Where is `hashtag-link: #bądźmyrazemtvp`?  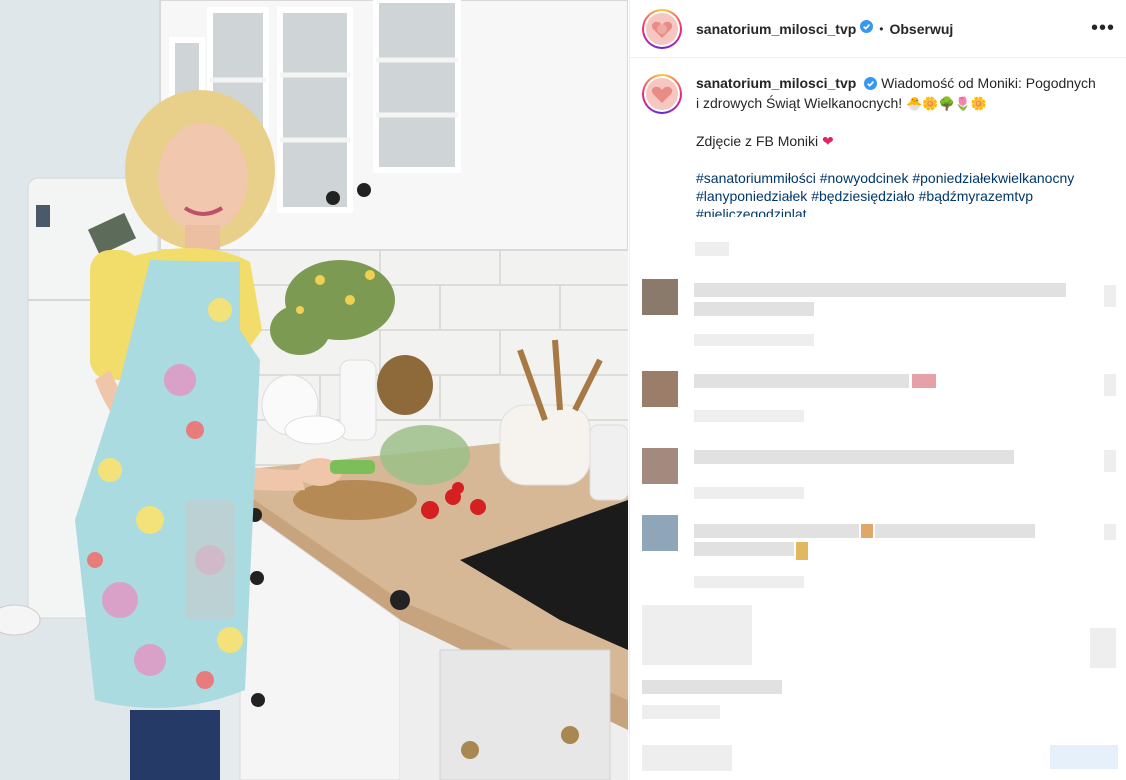
hashtag-link: #bądźmyrazemtvp is located at coordinates (976, 196).